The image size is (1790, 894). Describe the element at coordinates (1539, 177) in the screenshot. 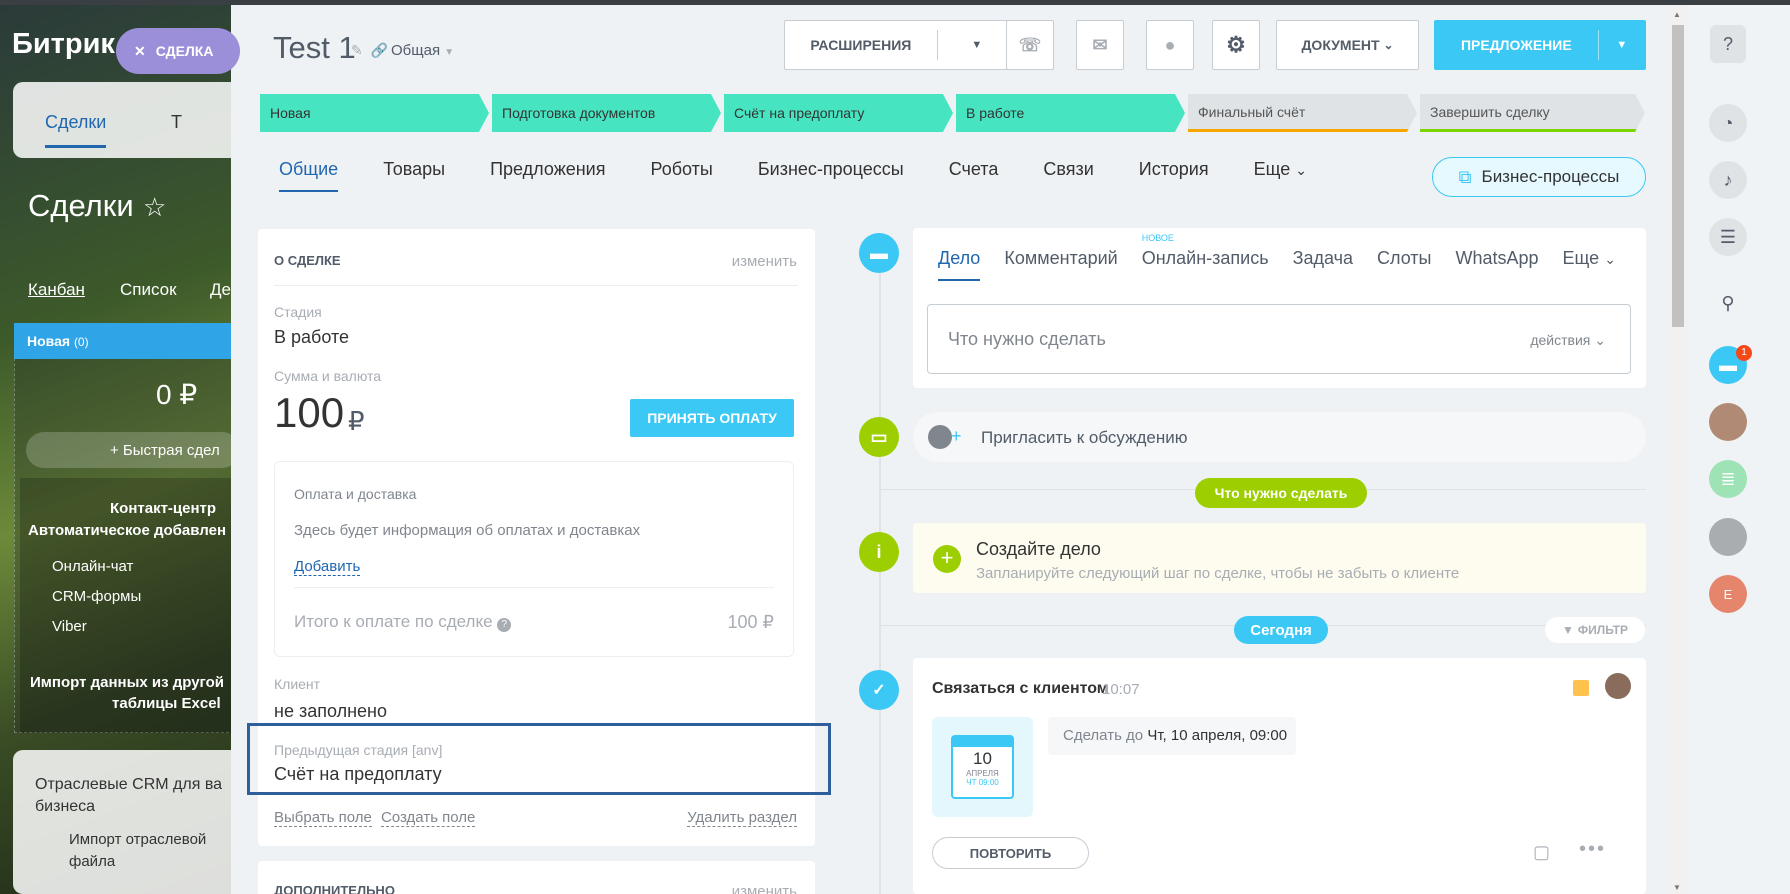

I see `business-processes-button: ⧉ Бизнес-процессы` at that location.